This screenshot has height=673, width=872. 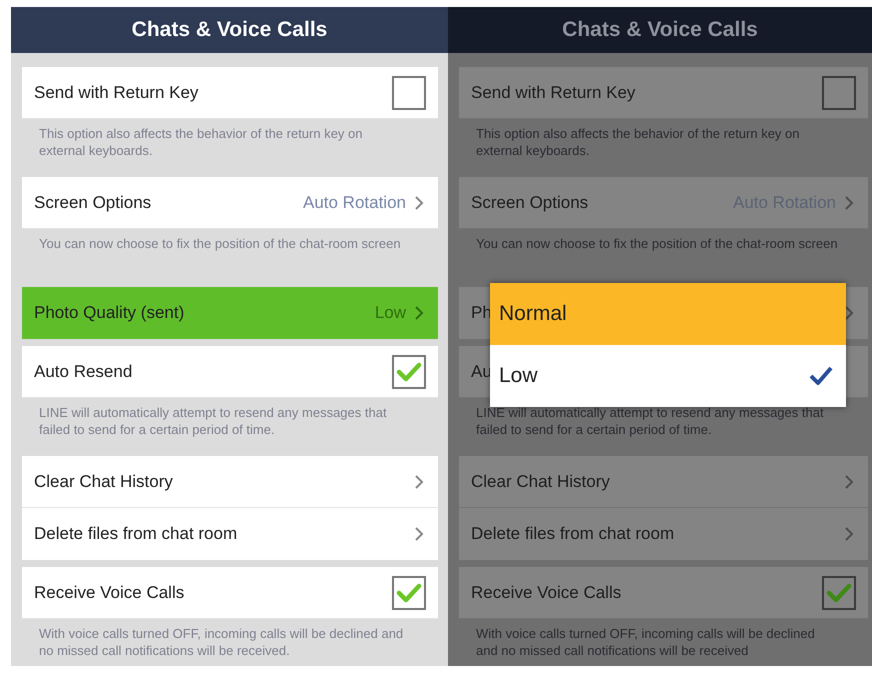 I want to click on option-label: Low, so click(x=518, y=376).